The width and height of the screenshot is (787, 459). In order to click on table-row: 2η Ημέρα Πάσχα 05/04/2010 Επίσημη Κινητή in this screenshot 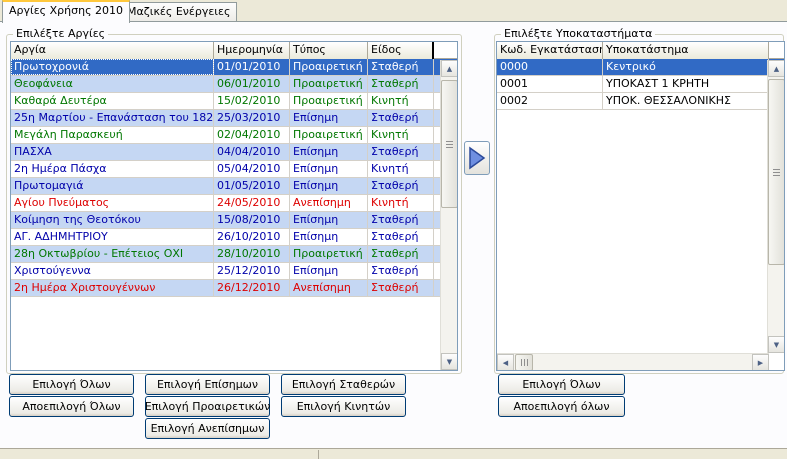, I will do `click(234, 169)`.